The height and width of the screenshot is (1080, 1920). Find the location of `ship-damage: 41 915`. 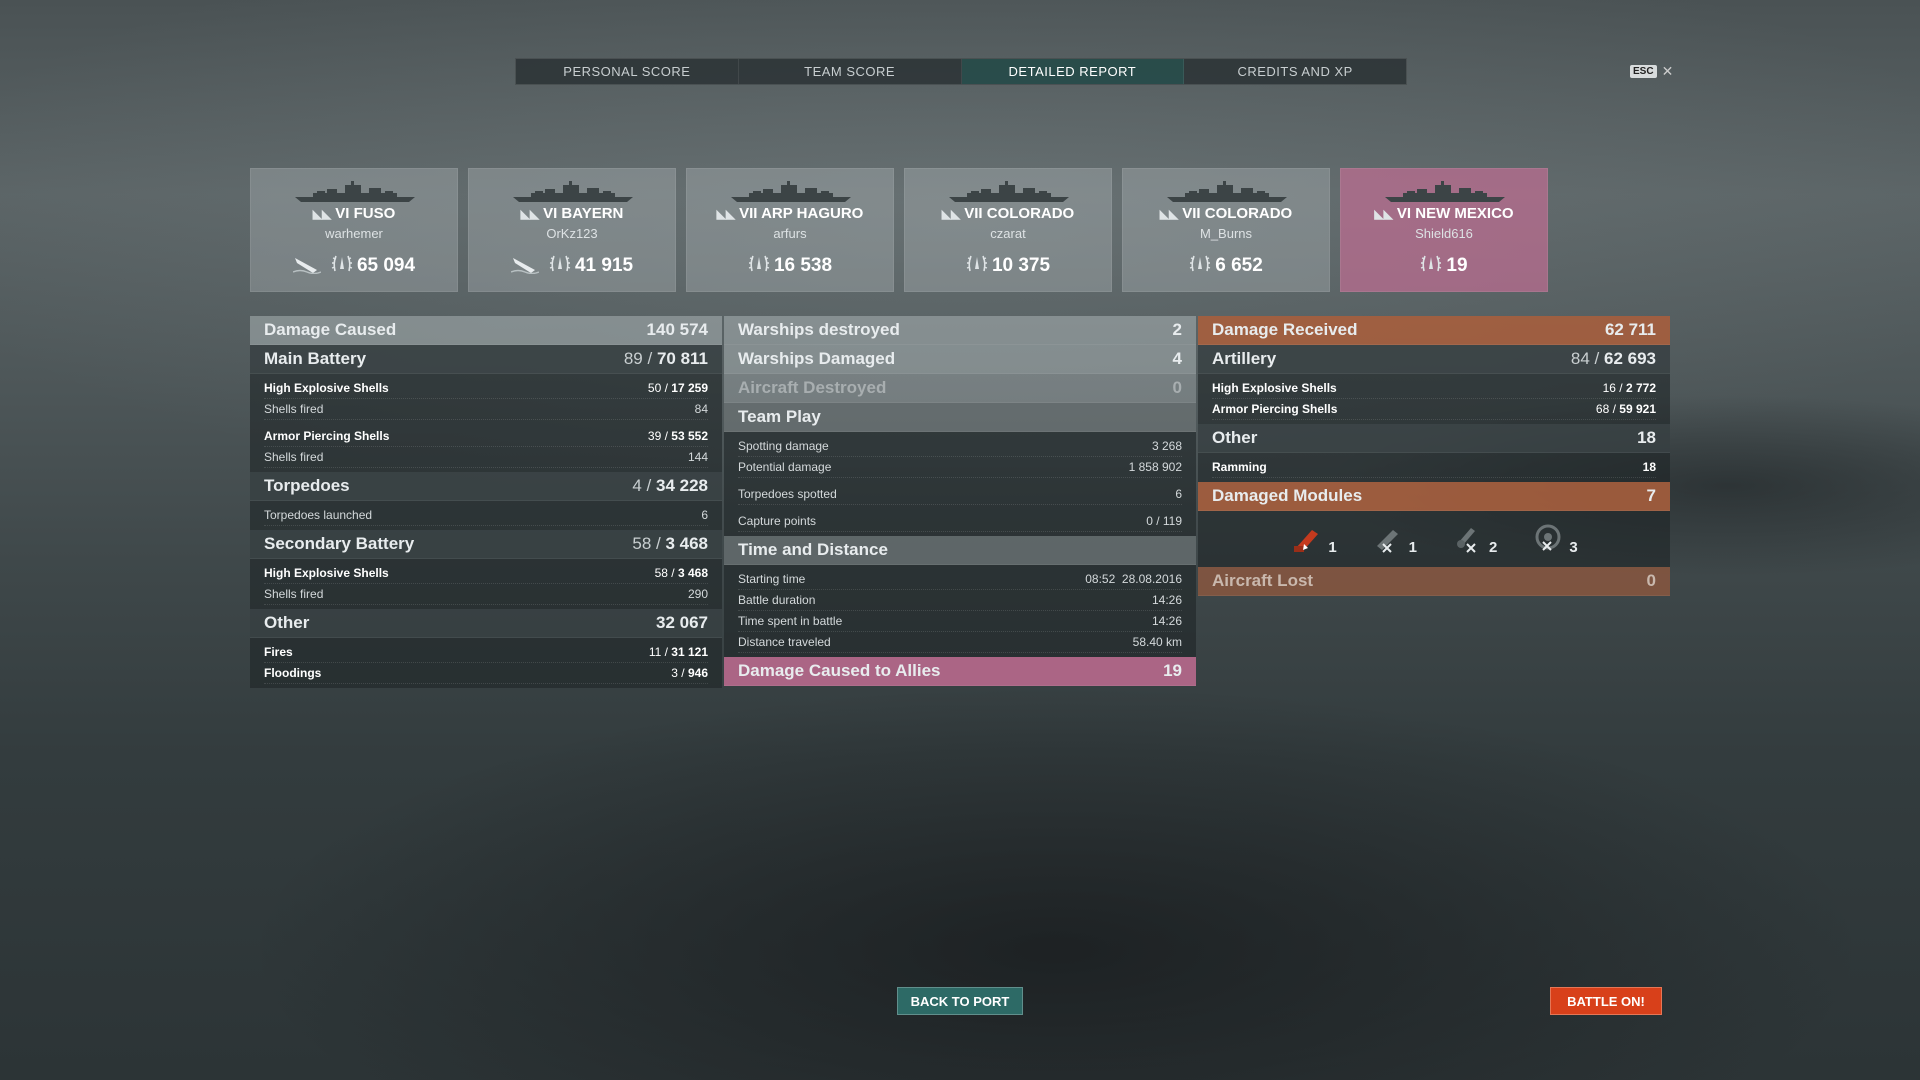

ship-damage: 41 915 is located at coordinates (591, 266).